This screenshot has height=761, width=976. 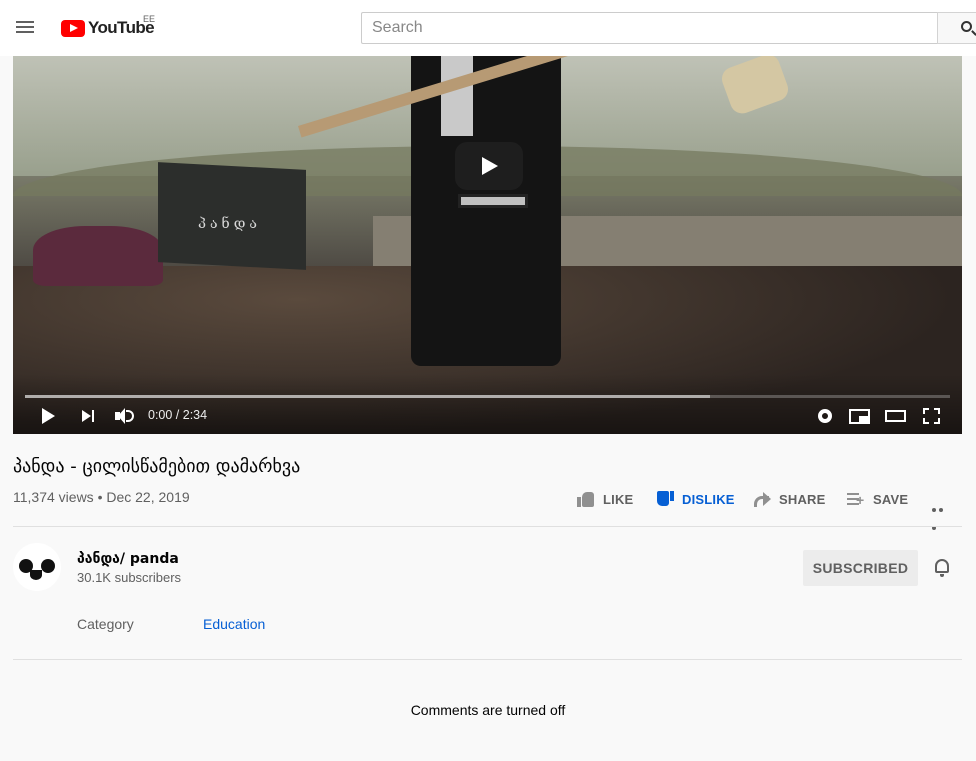 I want to click on like-label: LIKE, so click(x=618, y=499).